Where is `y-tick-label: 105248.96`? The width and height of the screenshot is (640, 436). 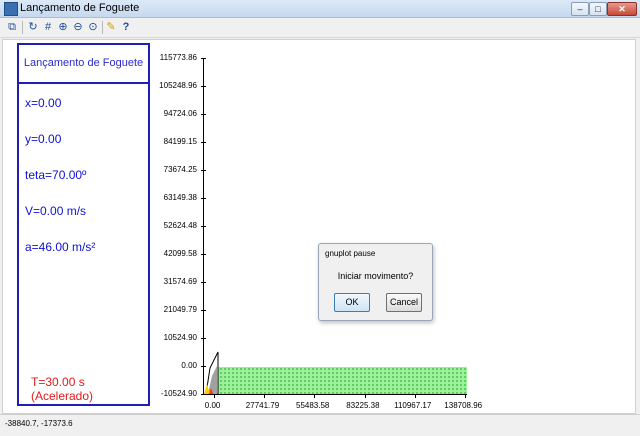 y-tick-label: 105248.96 is located at coordinates (178, 85).